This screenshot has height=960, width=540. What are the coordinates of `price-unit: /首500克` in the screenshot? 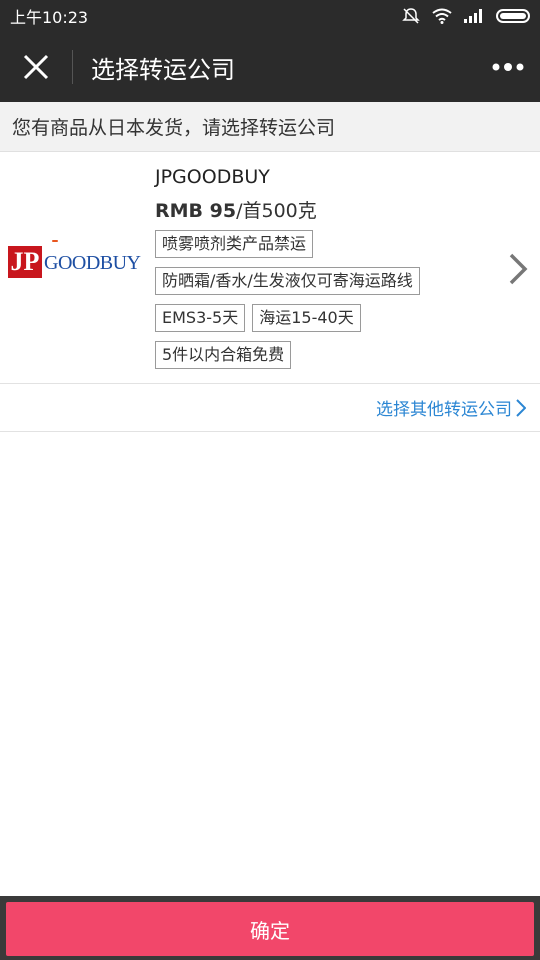 It's located at (276, 211).